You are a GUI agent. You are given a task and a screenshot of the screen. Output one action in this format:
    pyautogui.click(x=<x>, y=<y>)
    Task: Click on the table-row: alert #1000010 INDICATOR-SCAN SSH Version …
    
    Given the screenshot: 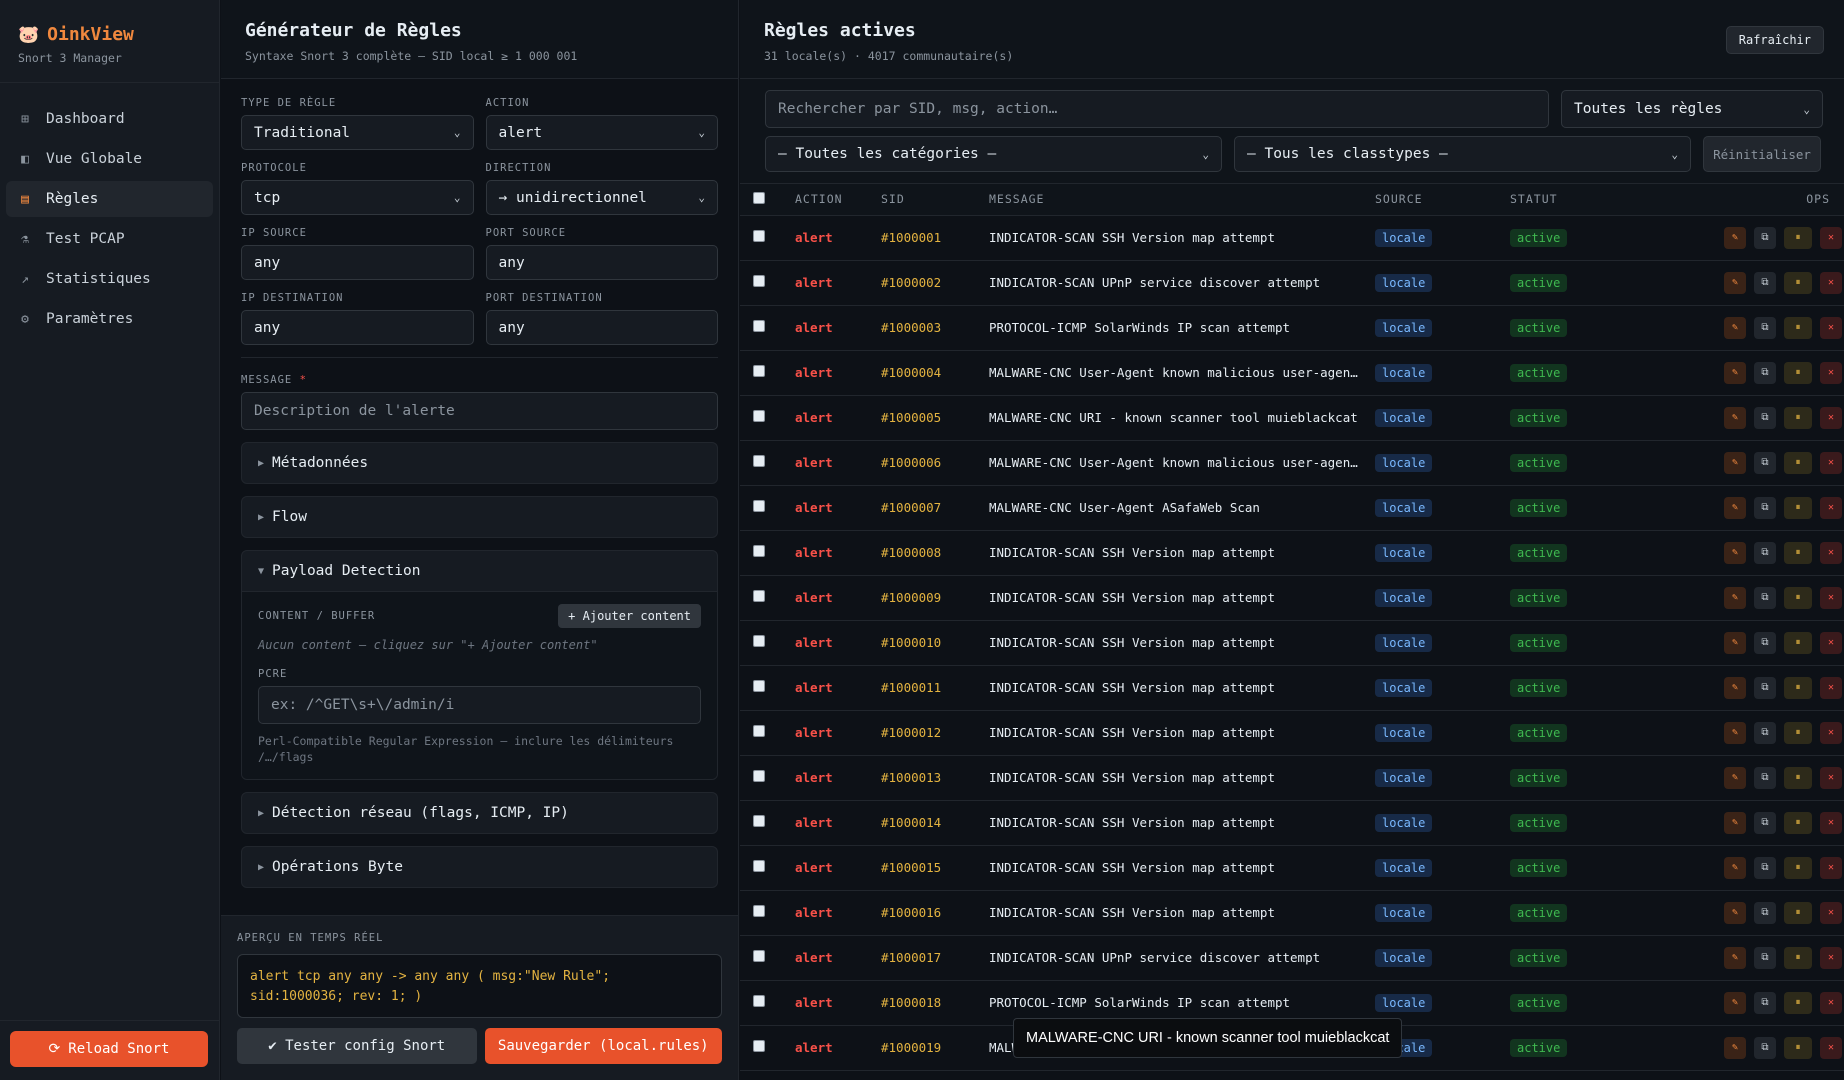 What is the action you would take?
    pyautogui.click(x=1292, y=642)
    